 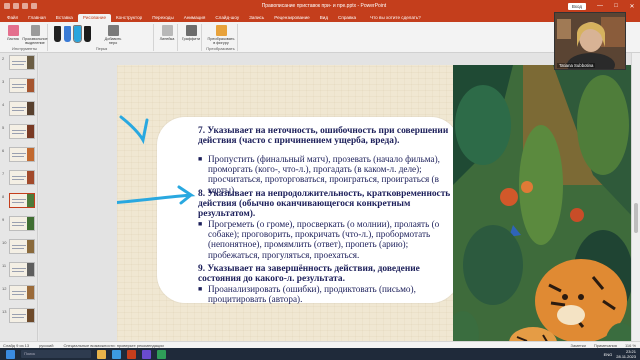 What do you see at coordinates (256, 18) in the screenshot?
I see `tab-record: Запись` at bounding box center [256, 18].